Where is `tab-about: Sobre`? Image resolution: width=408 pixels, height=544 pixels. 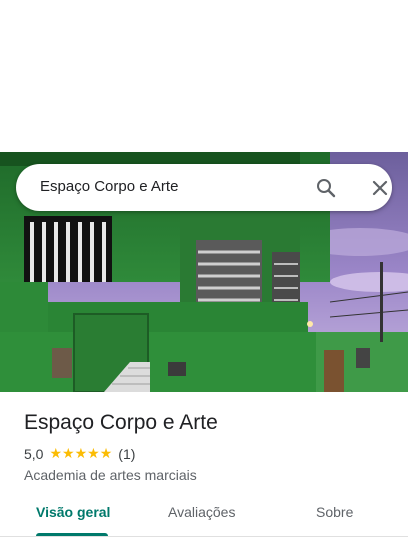 tab-about: Sobre is located at coordinates (334, 512).